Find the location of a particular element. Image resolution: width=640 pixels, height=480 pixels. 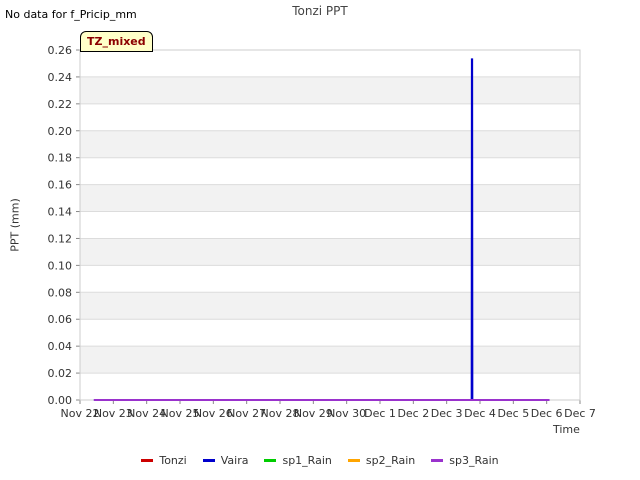

y-tick-label: 0.00 is located at coordinates (60, 400).